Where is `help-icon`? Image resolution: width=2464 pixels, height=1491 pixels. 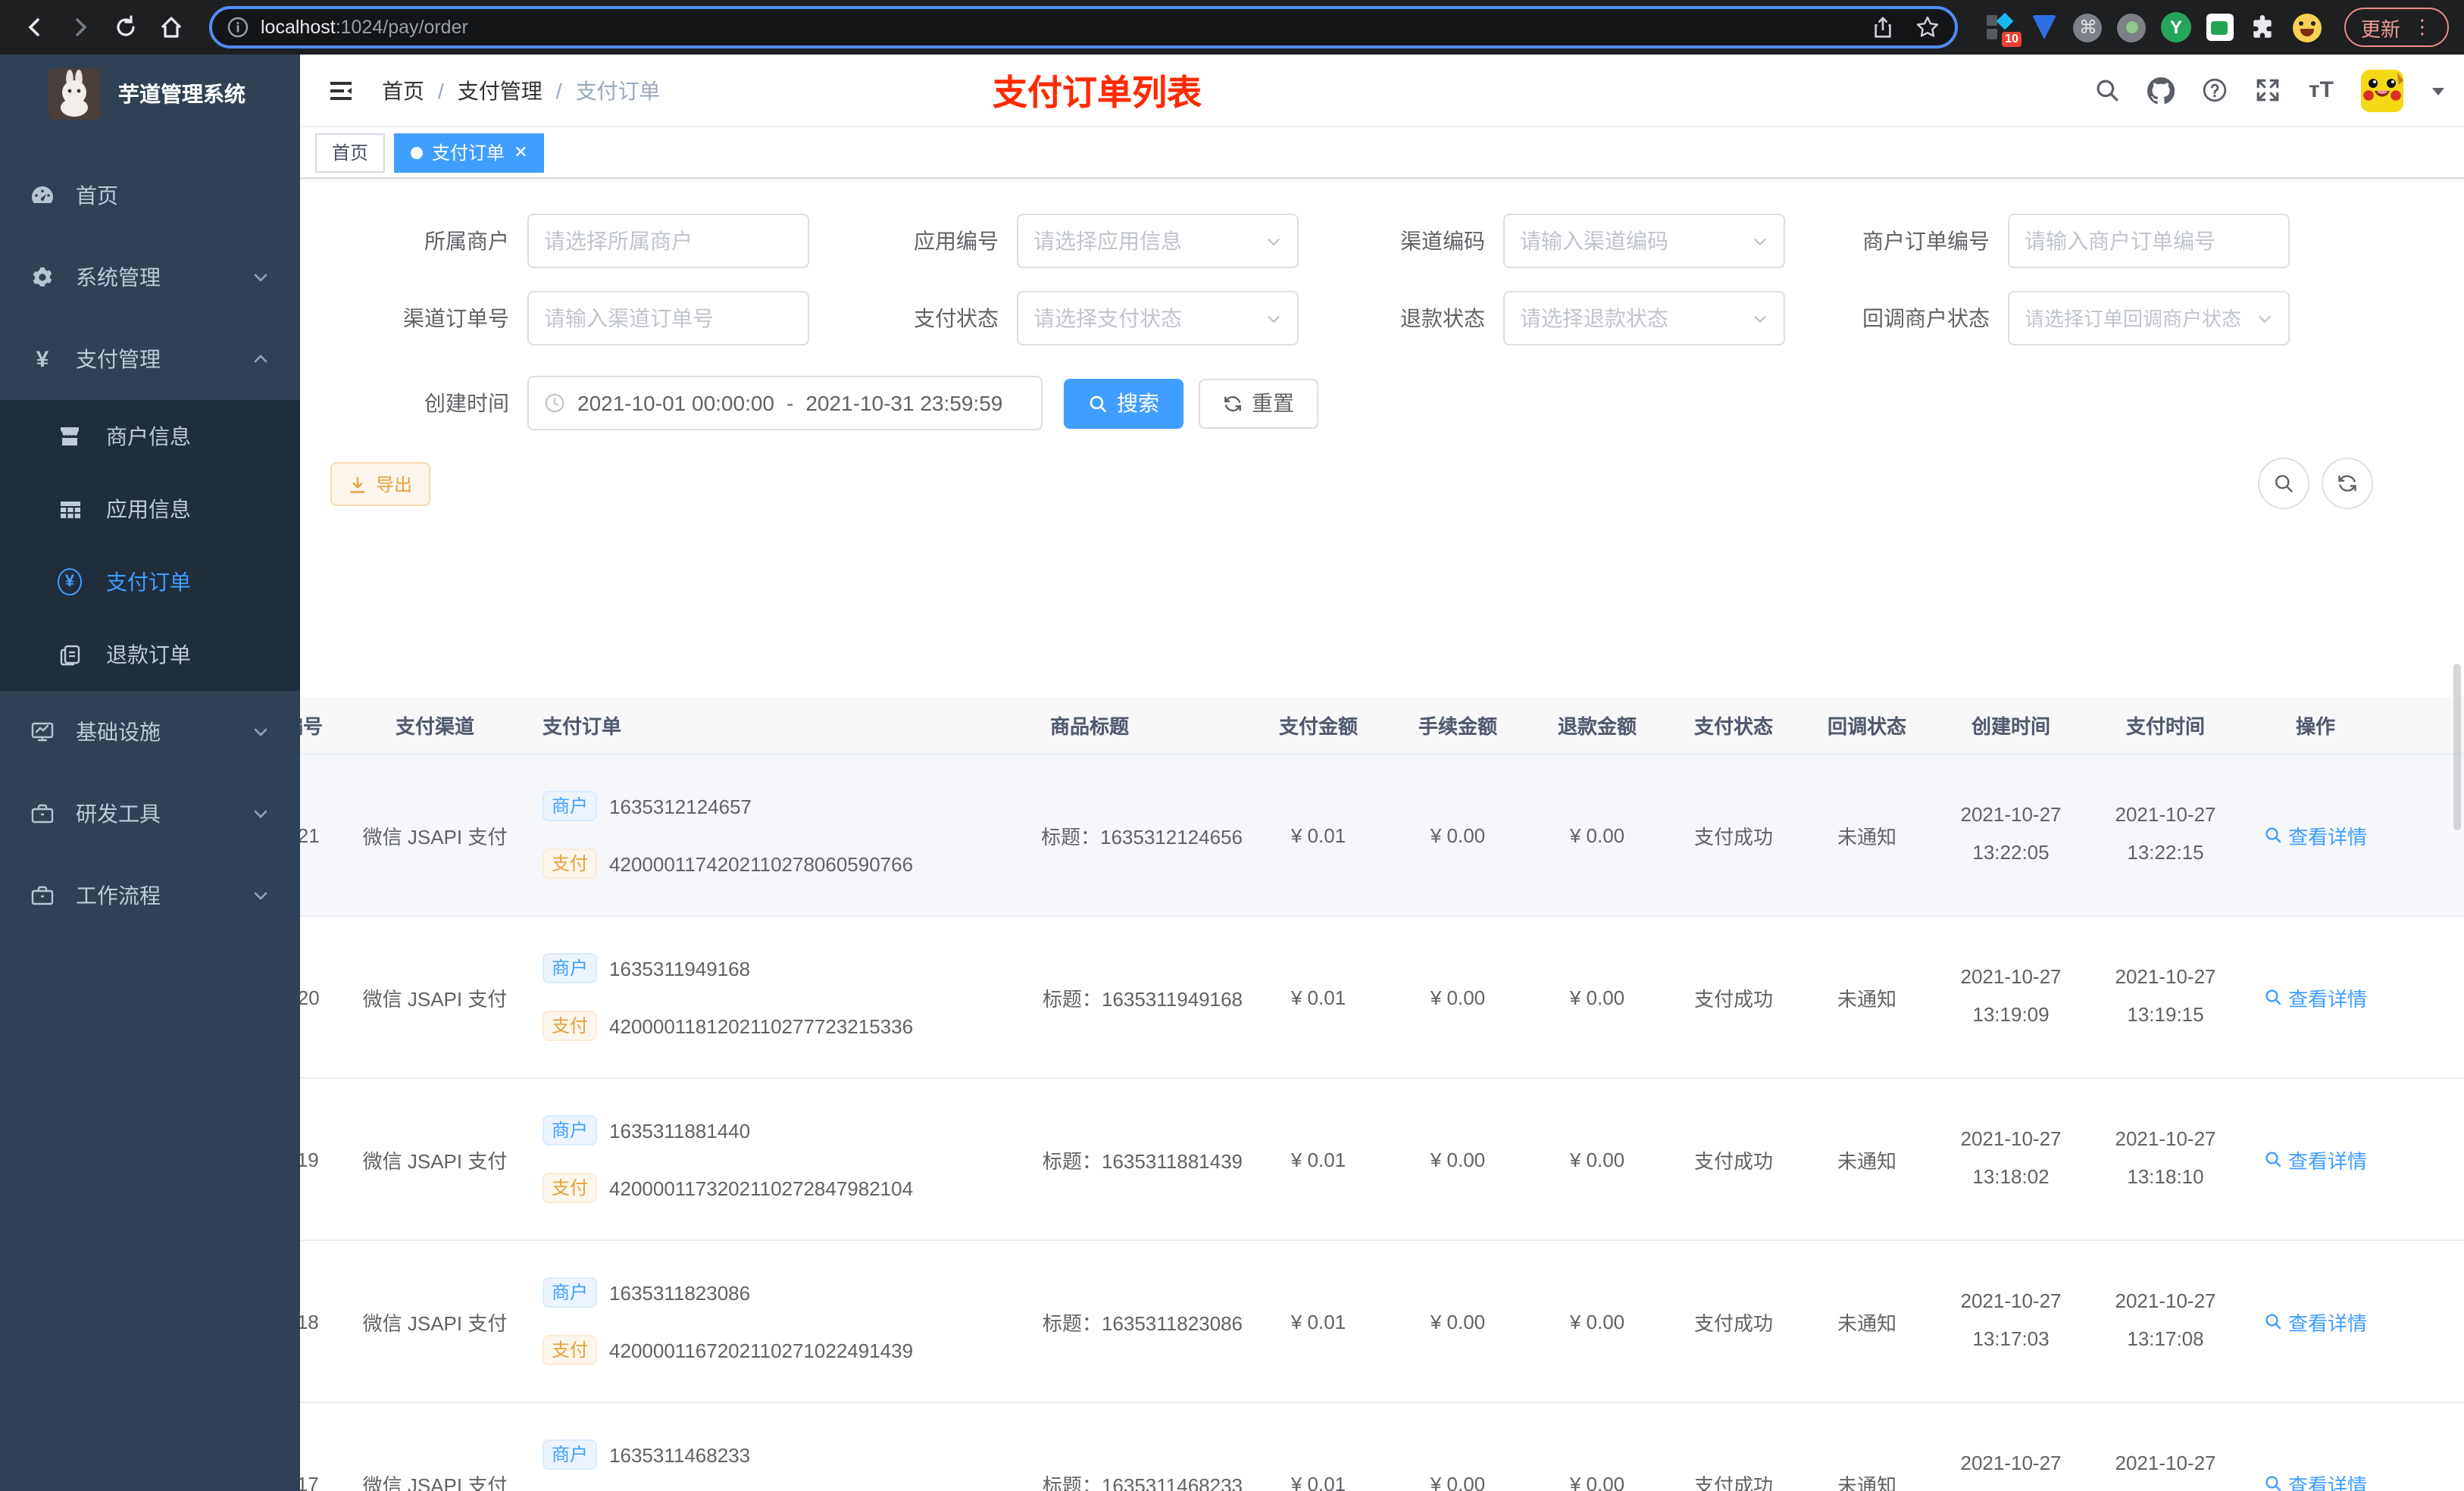 help-icon is located at coordinates (2215, 90).